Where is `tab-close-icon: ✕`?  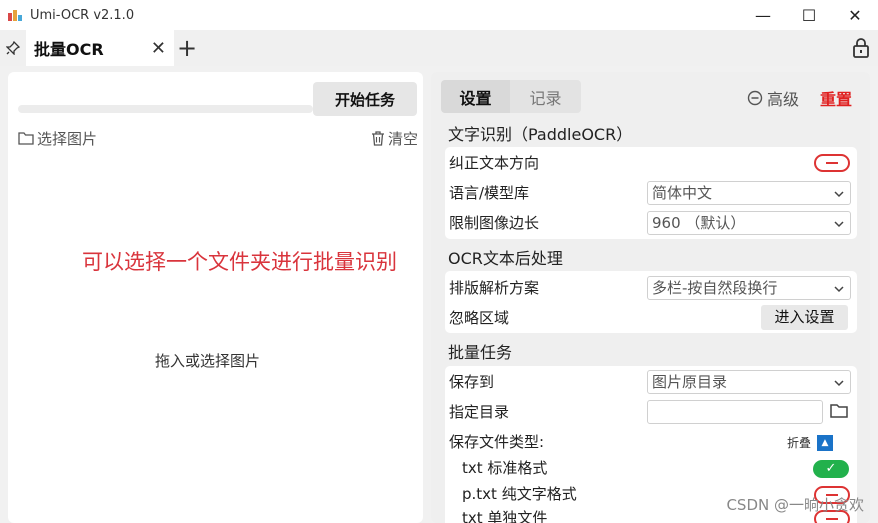
tab-close-icon: ✕ is located at coordinates (158, 48).